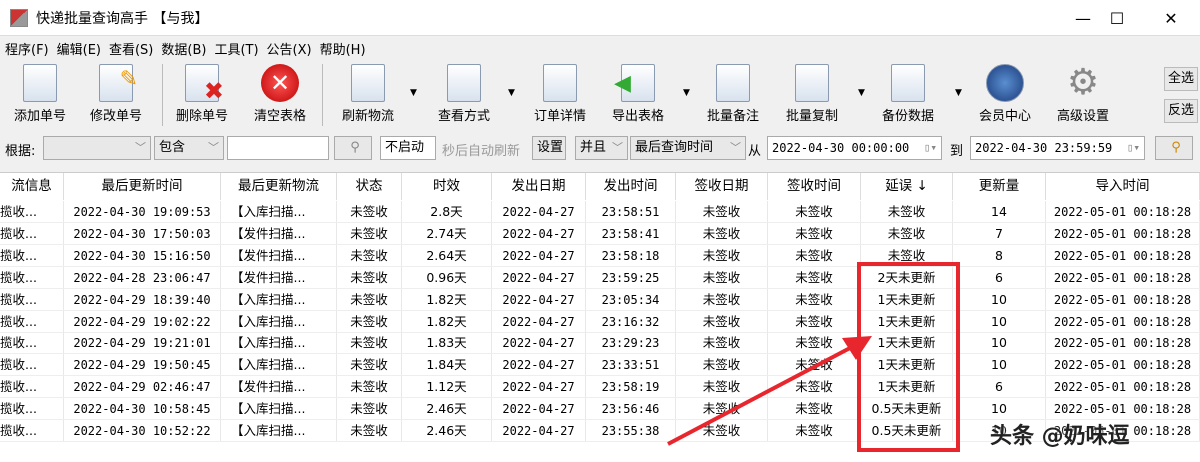 This screenshot has width=1200, height=462. Describe the element at coordinates (769, 391) in the screenshot. I see `arrow-annotation` at that location.